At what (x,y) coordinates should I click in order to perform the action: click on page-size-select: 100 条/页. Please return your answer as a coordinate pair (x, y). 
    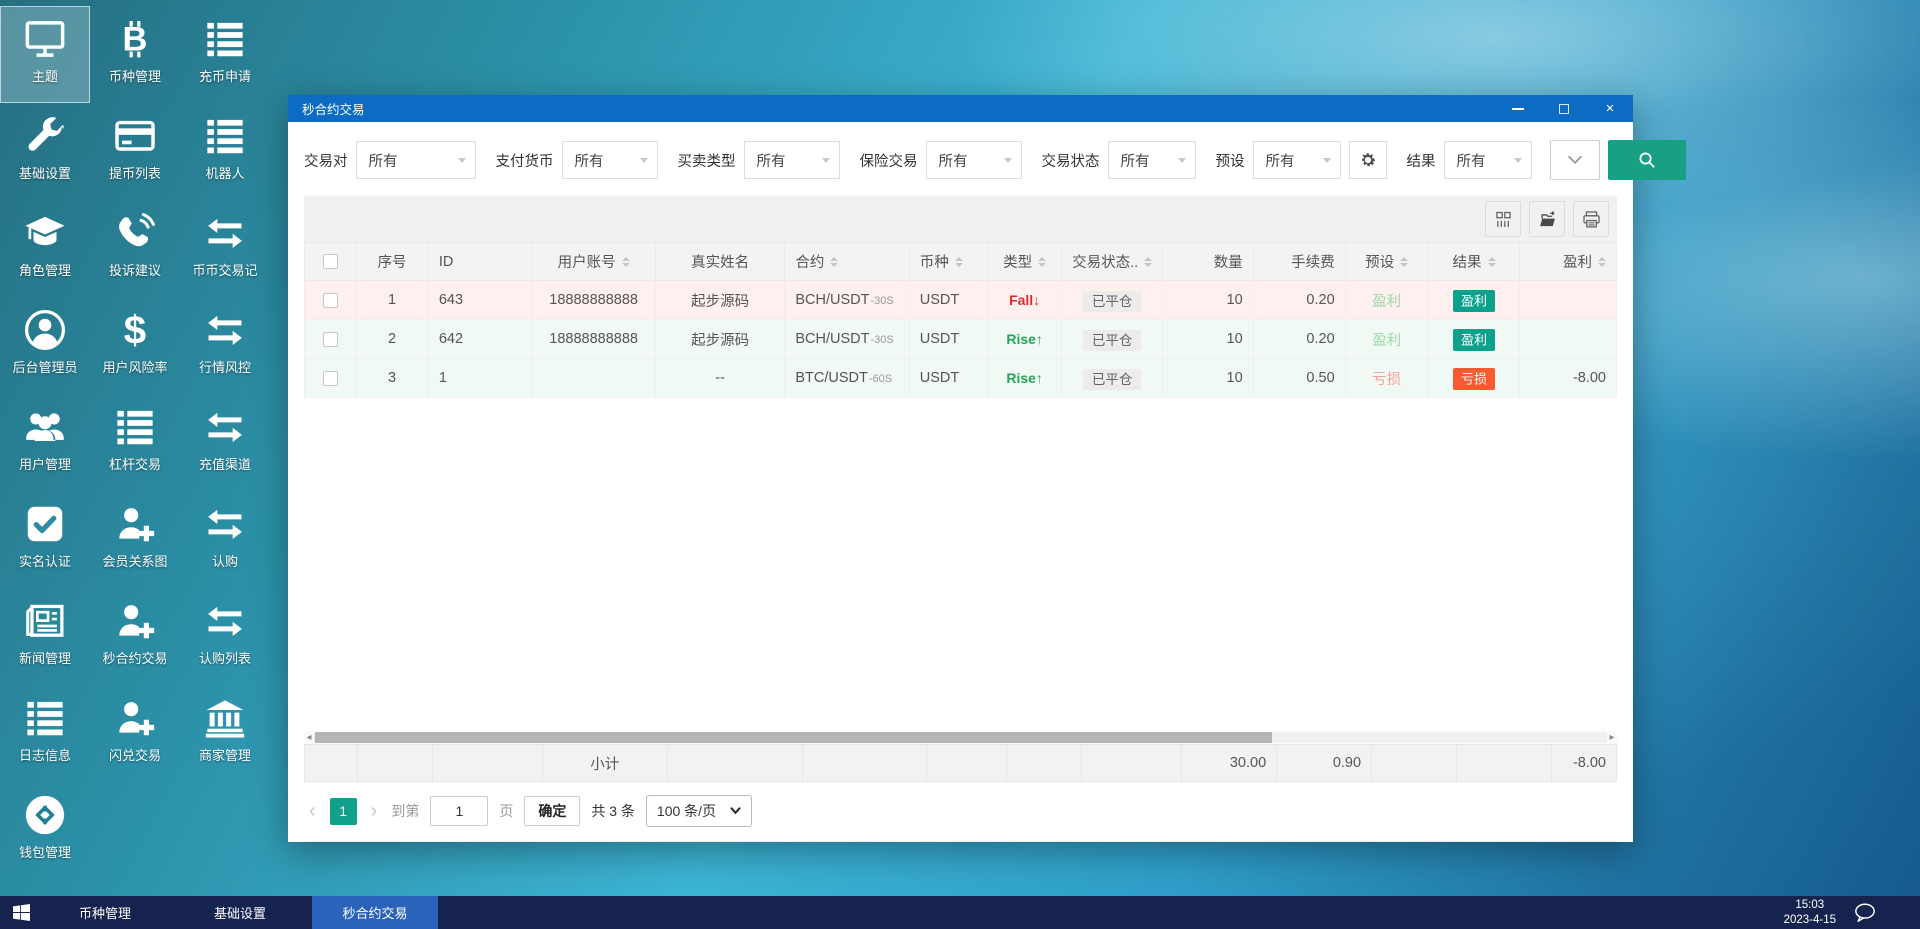
    Looking at the image, I should click on (699, 811).